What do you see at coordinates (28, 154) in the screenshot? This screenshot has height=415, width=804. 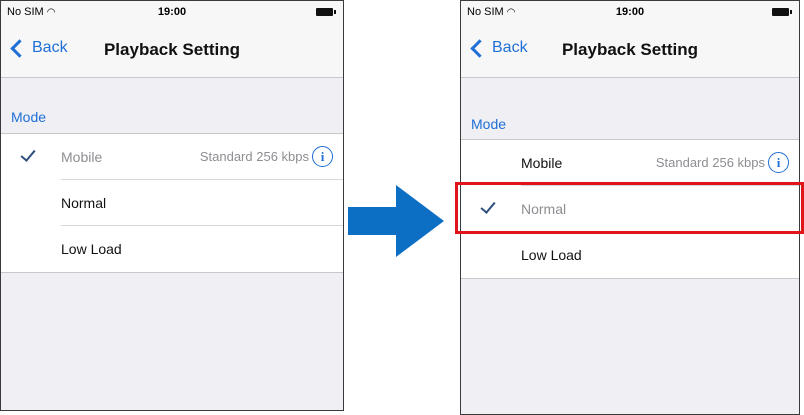 I see `checkmark-icon` at bounding box center [28, 154].